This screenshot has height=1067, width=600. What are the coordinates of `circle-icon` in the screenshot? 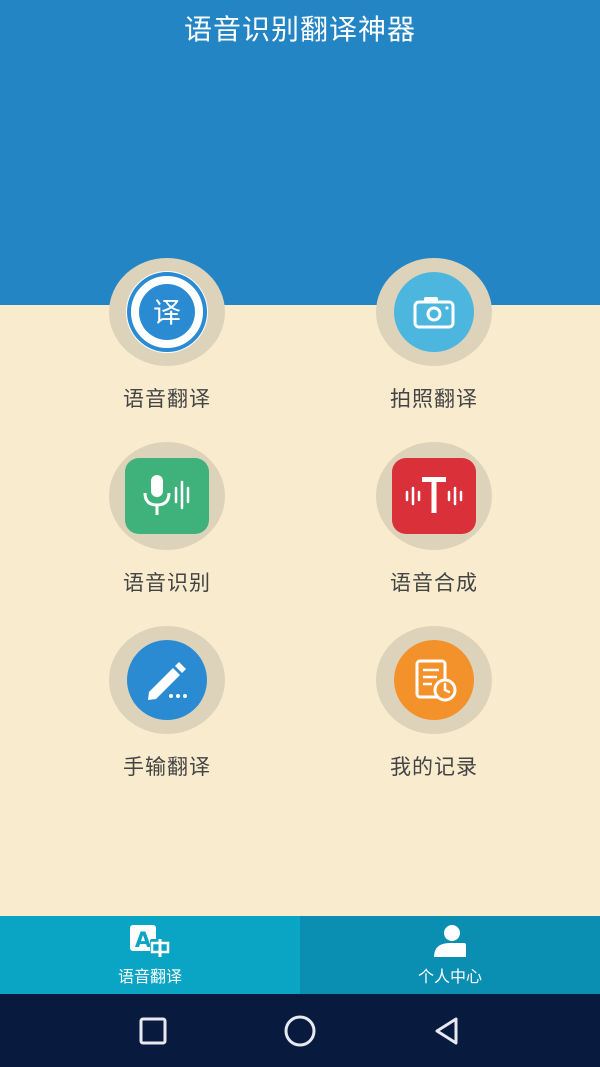 It's located at (300, 1030).